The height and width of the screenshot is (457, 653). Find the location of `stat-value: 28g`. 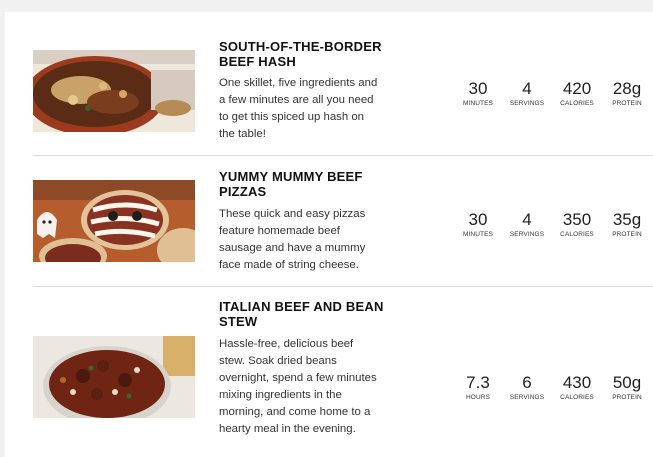

stat-value: 28g is located at coordinates (627, 88).